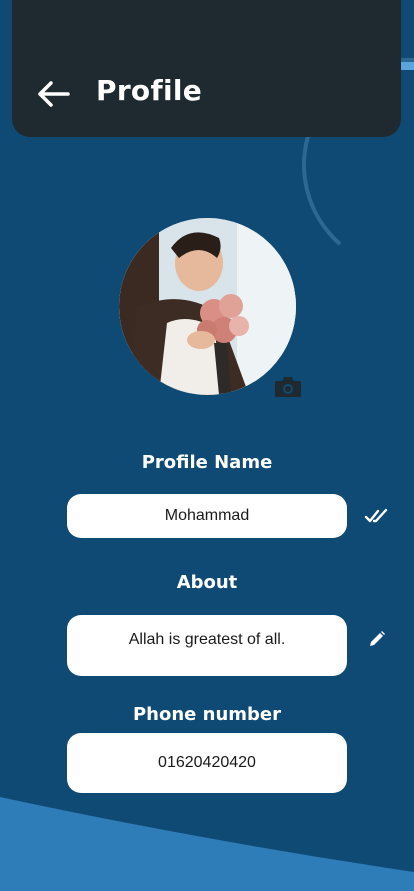 This screenshot has height=891, width=414. Describe the element at coordinates (207, 582) in the screenshot. I see `about-label: About` at that location.